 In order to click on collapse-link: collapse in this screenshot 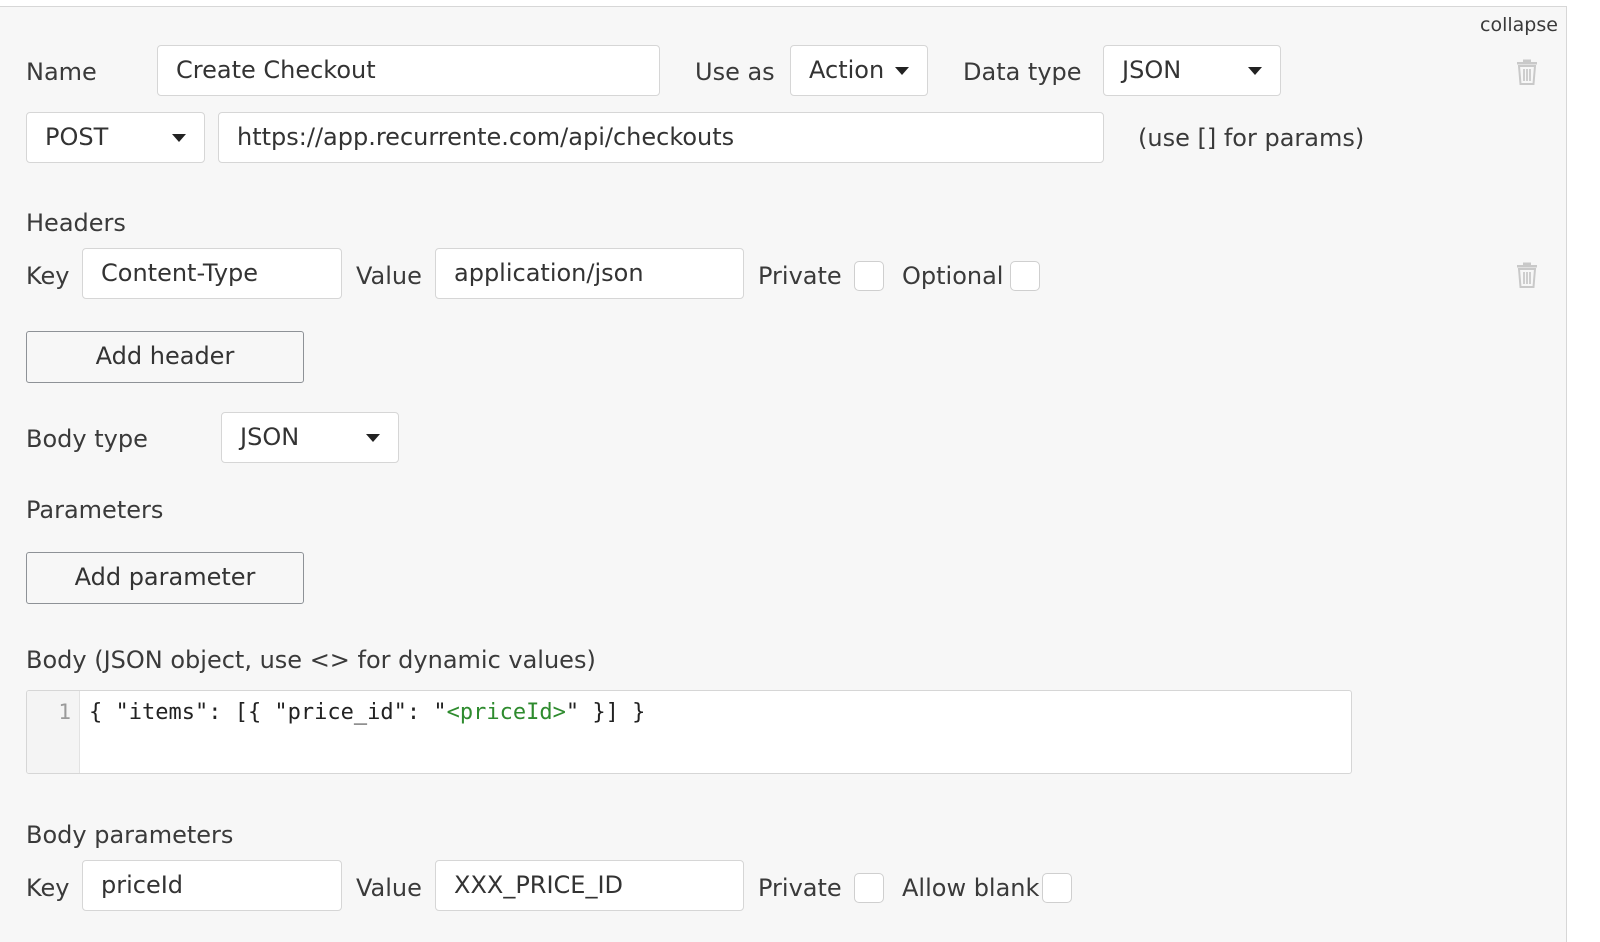, I will do `click(1519, 25)`.